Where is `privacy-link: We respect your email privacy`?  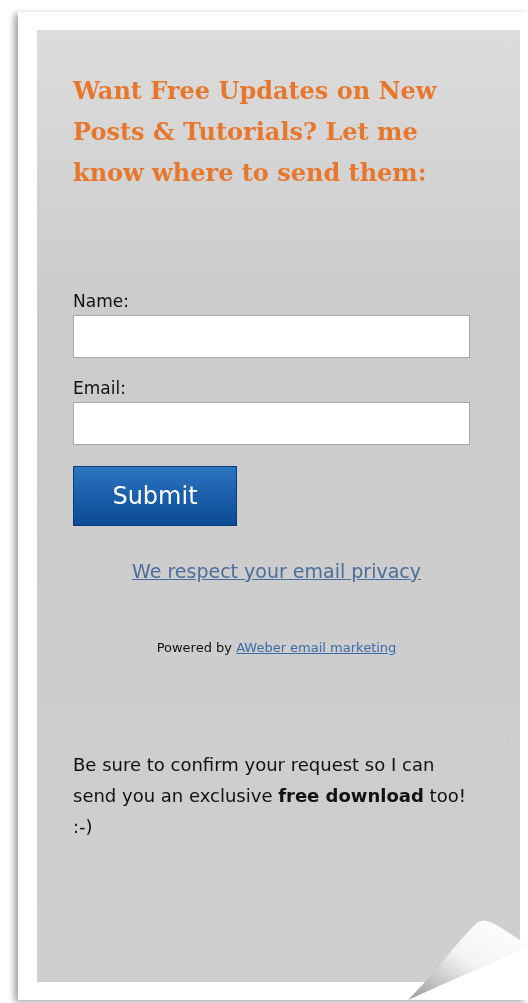
privacy-link: We respect your email privacy is located at coordinates (276, 571).